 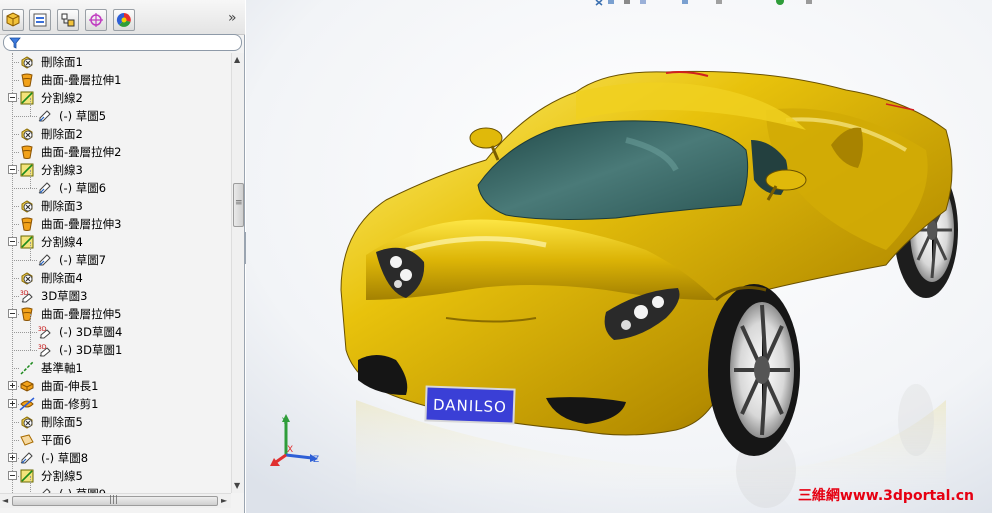 I want to click on tree-item: 平面6, so click(x=115, y=440).